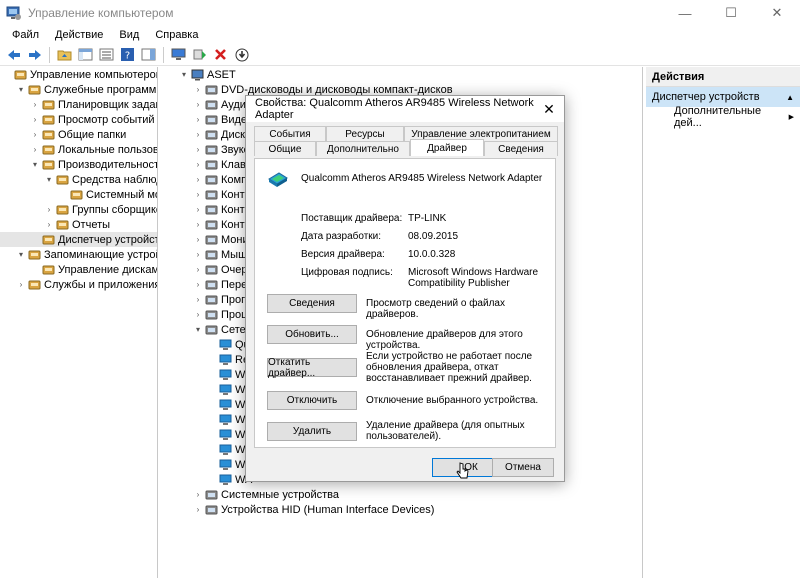 The image size is (800, 578). What do you see at coordinates (78, 209) in the screenshot?
I see `console-tree-item: › Группы сборщико` at bounding box center [78, 209].